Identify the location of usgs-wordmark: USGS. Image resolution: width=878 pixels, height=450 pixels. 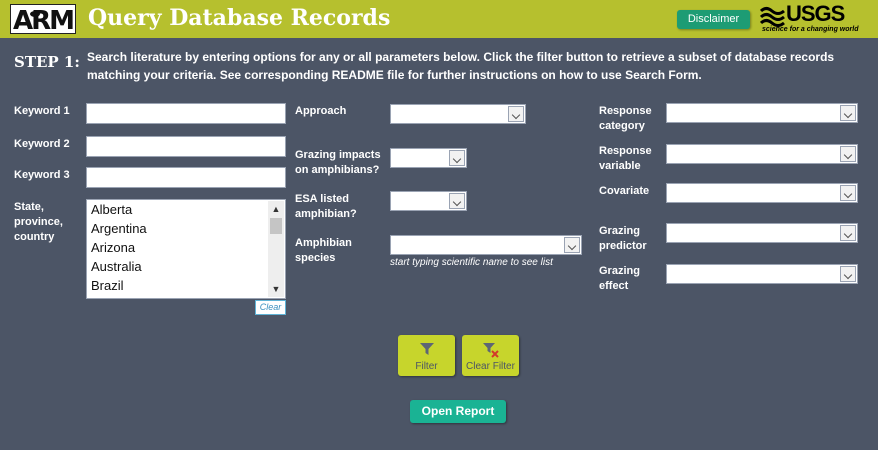
(815, 13).